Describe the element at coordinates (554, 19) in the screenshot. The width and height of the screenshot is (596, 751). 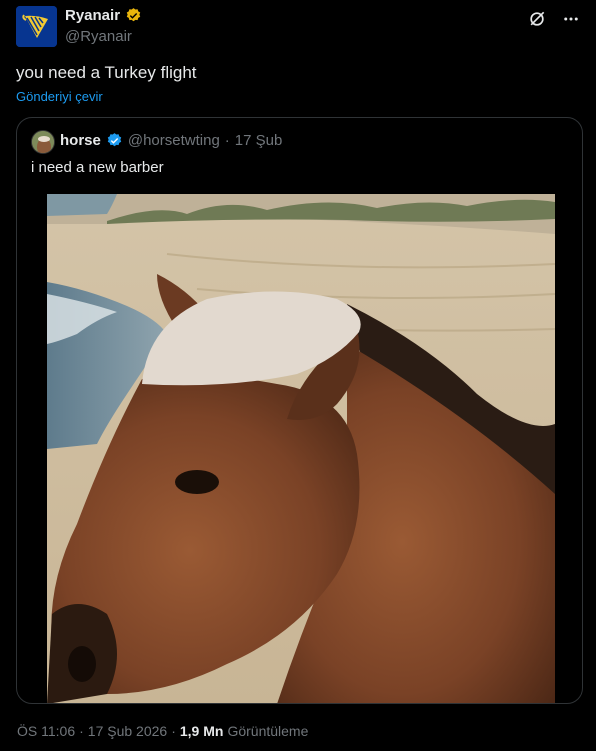
I see `top-actions` at that location.